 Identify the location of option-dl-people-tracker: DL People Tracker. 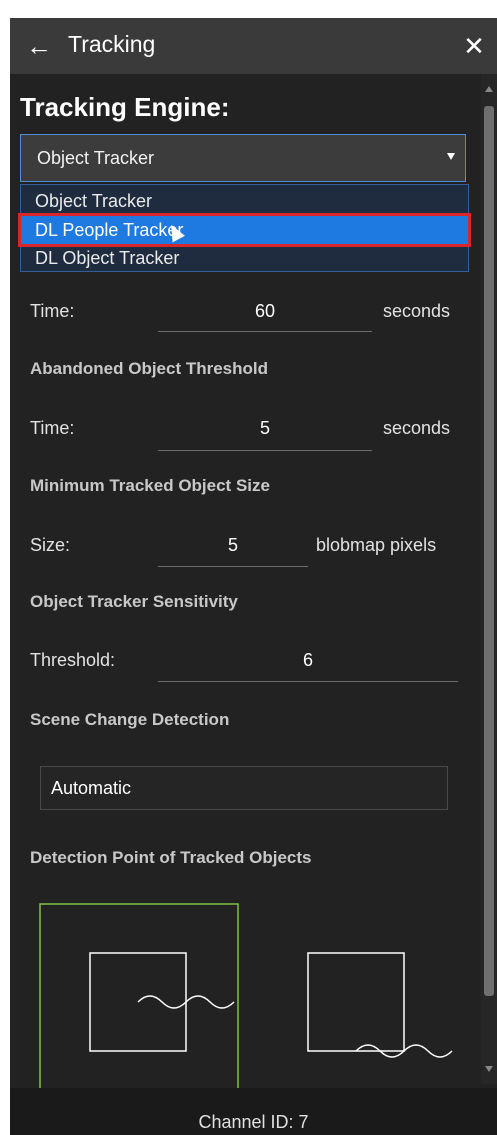
(244, 230).